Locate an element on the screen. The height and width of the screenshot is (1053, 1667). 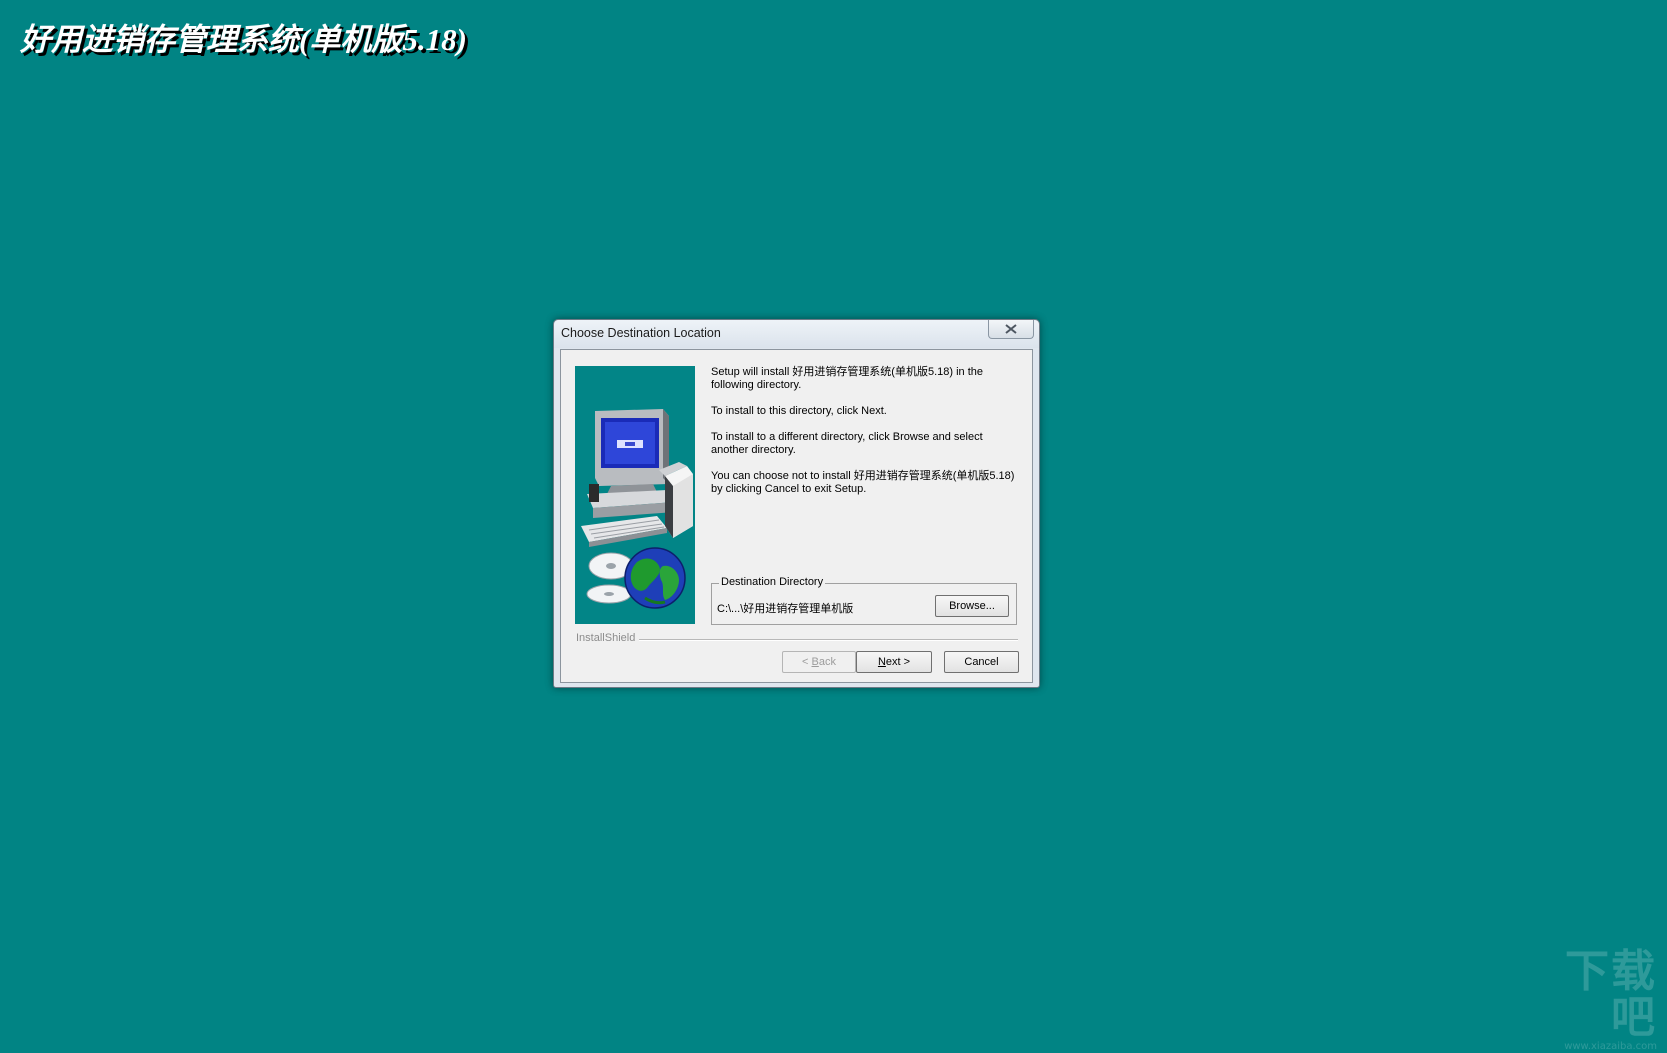
dialog-titlebar: Choose Destination Location is located at coordinates (796, 334).